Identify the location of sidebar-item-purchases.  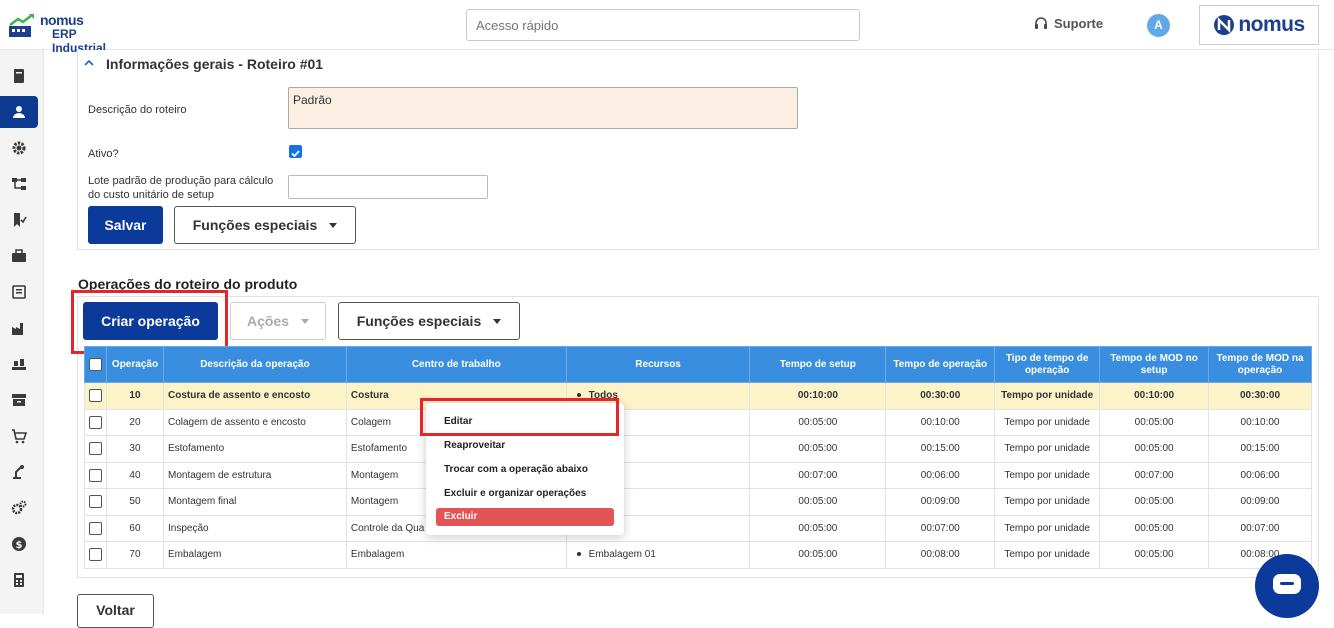
(19, 436).